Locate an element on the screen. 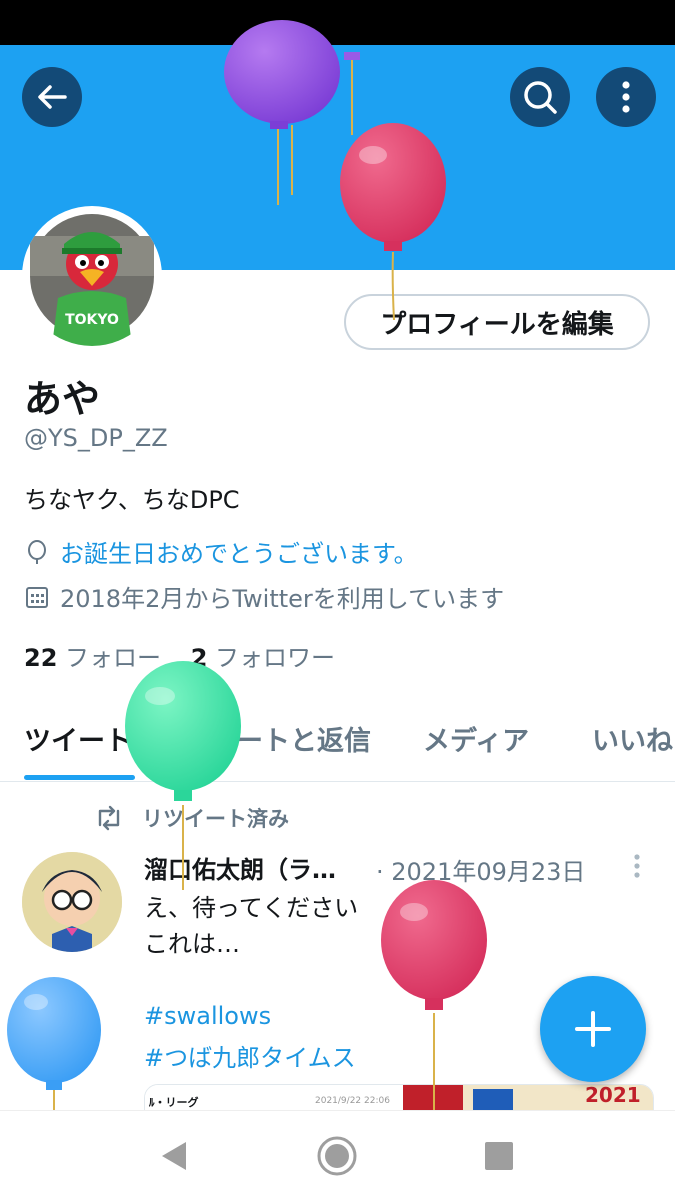 The width and height of the screenshot is (675, 1201). plus-icon is located at coordinates (593, 1029).